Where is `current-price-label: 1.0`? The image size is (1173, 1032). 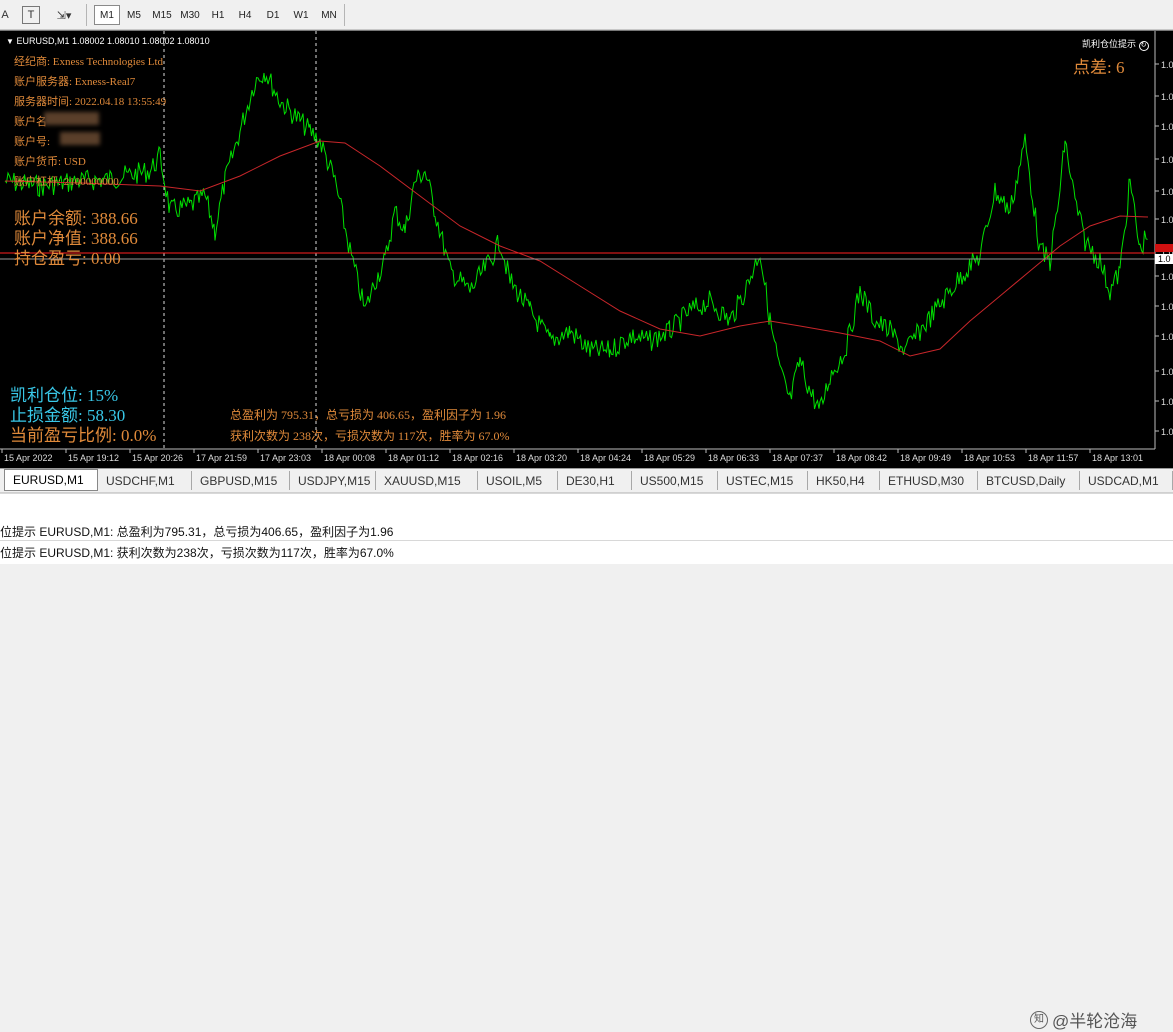
current-price-label: 1.0 is located at coordinates (1164, 259).